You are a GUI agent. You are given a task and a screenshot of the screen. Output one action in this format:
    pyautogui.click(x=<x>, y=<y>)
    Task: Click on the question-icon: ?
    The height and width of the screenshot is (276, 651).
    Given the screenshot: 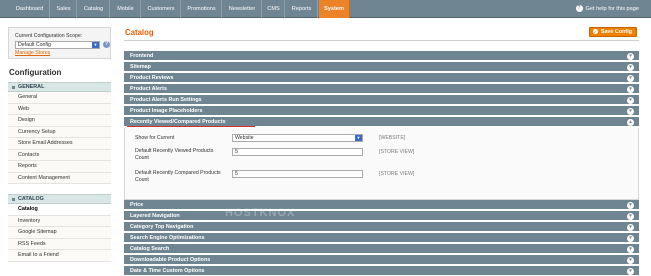 What is the action you would take?
    pyautogui.click(x=106, y=44)
    